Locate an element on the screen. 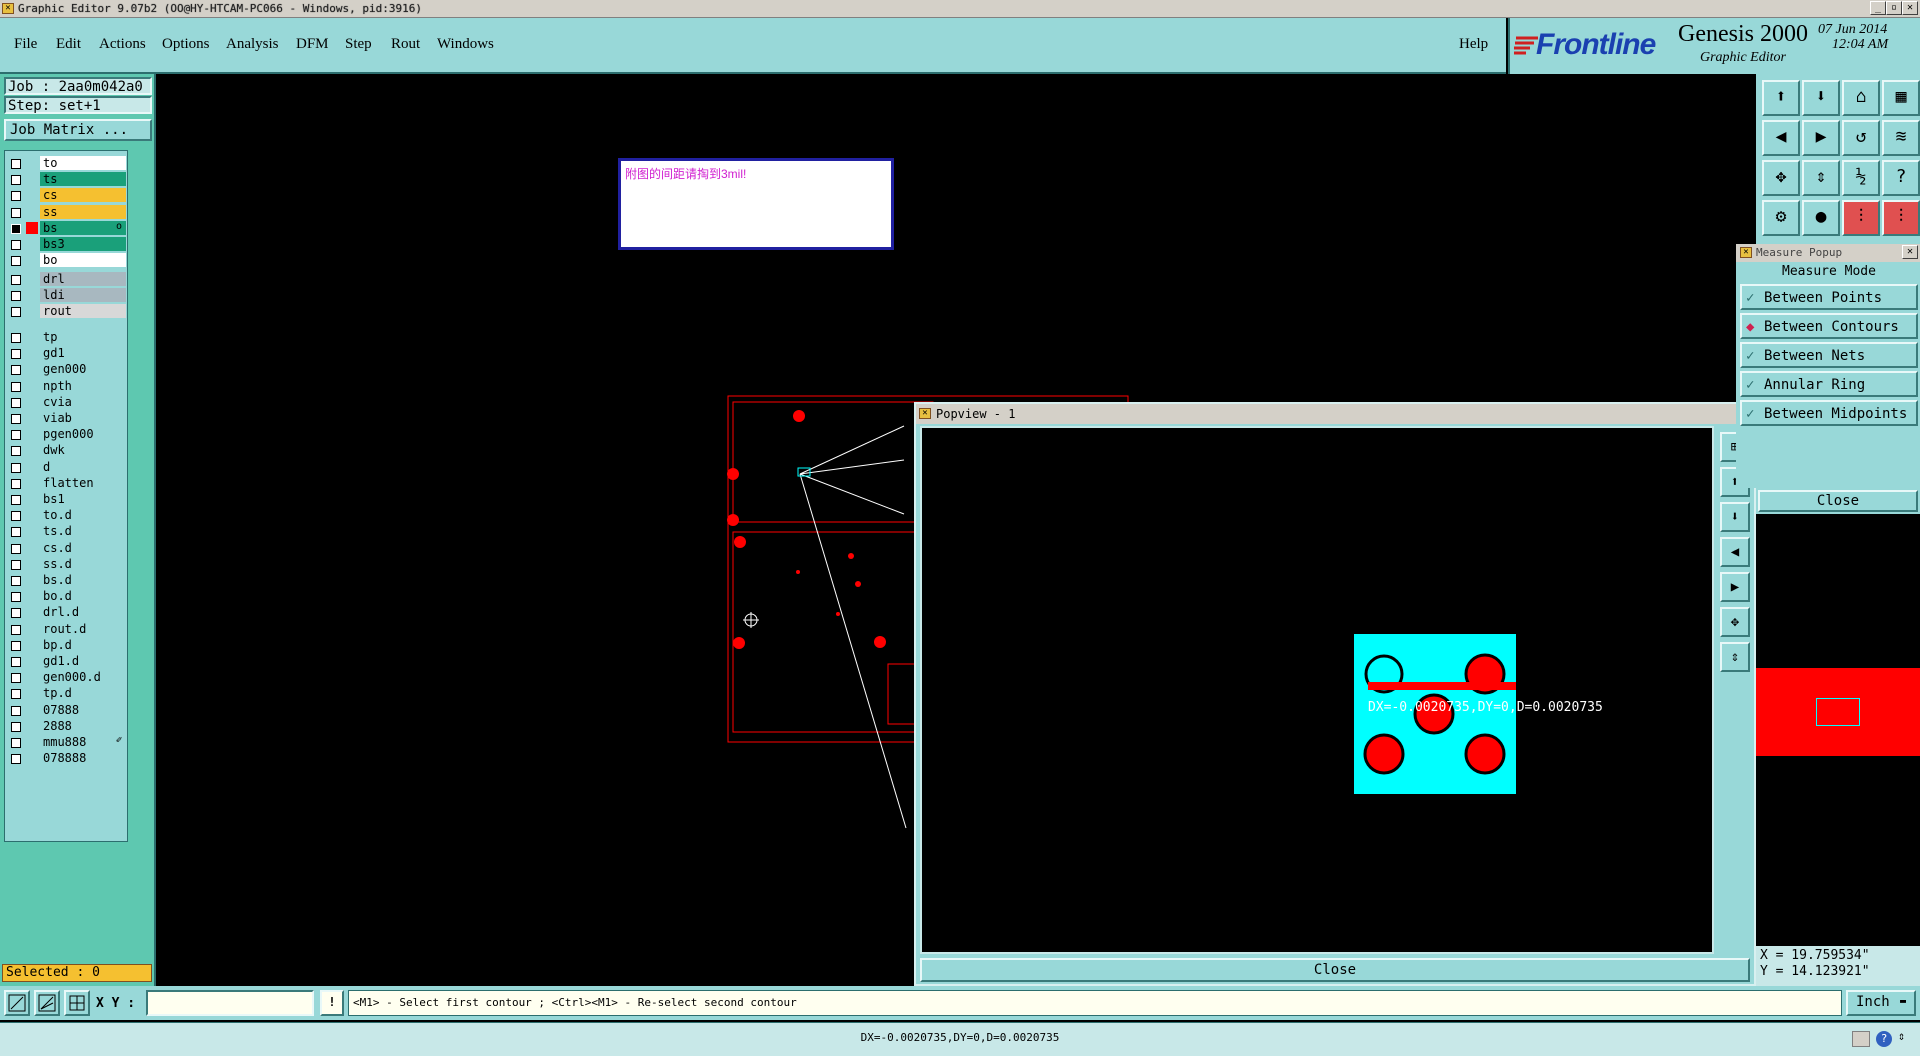  layer-row: bo.d is located at coordinates (66, 596).